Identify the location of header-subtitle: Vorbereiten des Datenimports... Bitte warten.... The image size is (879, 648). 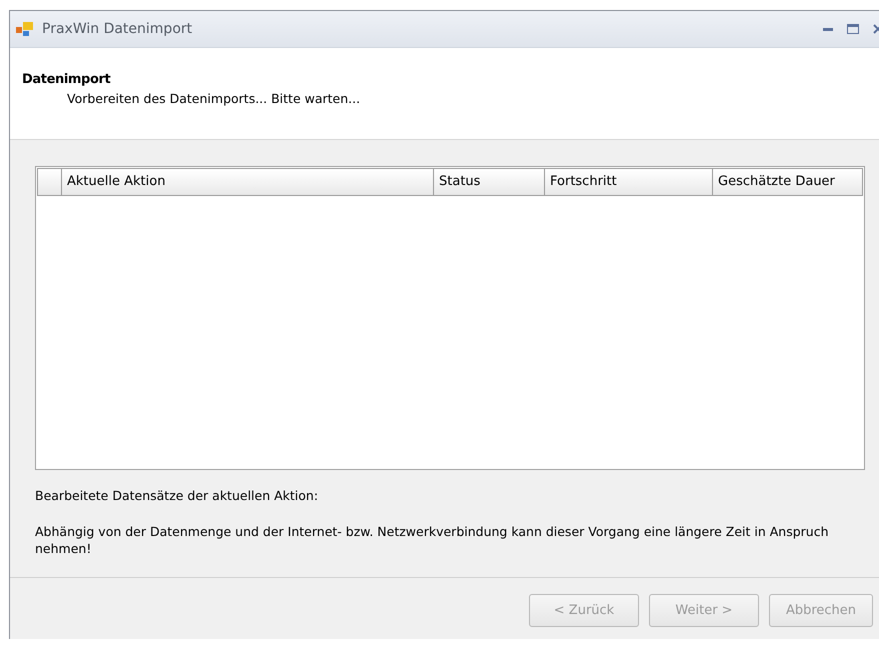
(214, 98).